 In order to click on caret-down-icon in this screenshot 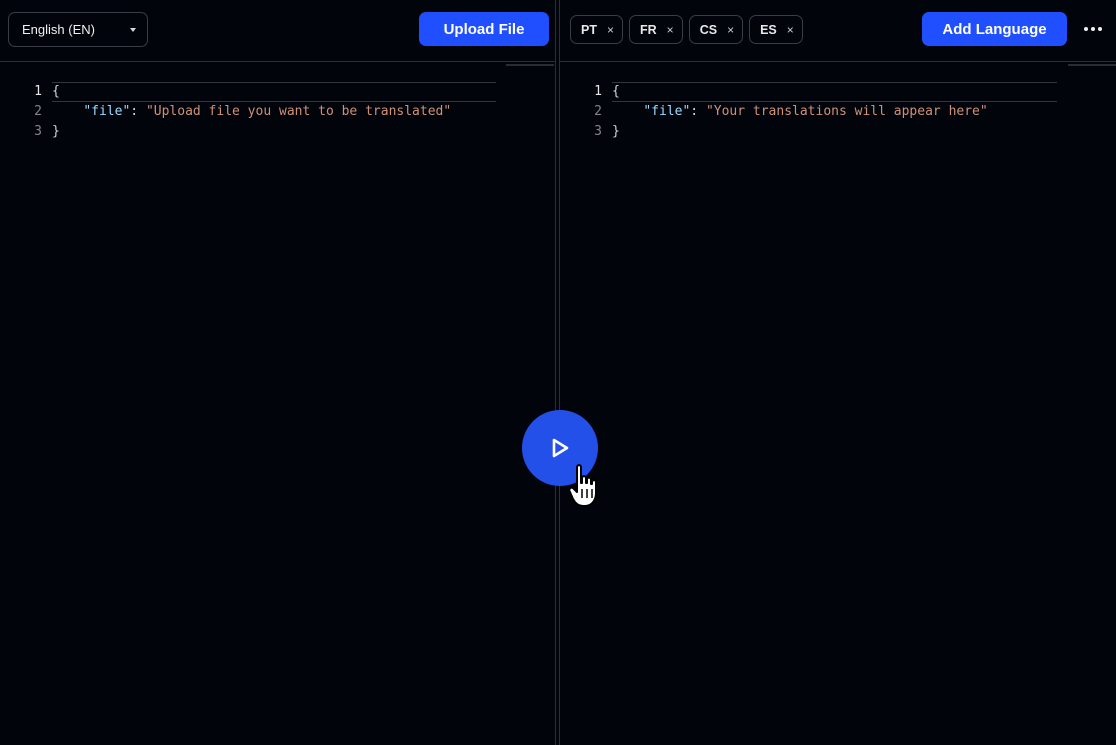, I will do `click(133, 30)`.